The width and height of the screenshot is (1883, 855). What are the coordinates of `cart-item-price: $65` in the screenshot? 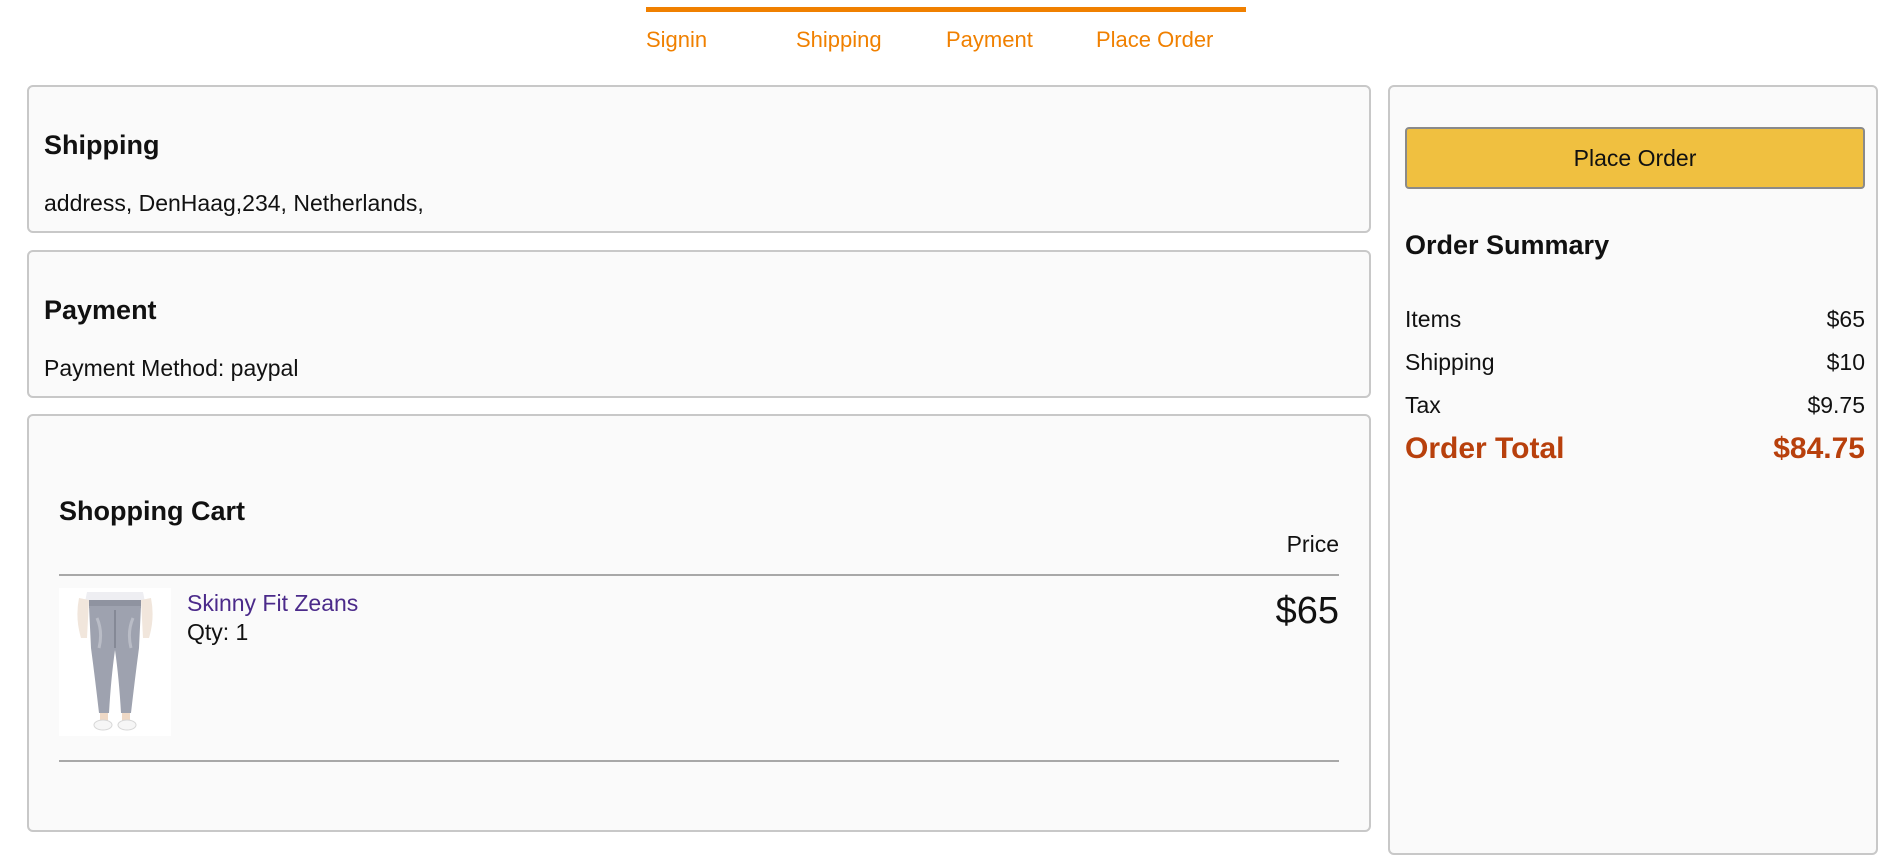 It's located at (1307, 611).